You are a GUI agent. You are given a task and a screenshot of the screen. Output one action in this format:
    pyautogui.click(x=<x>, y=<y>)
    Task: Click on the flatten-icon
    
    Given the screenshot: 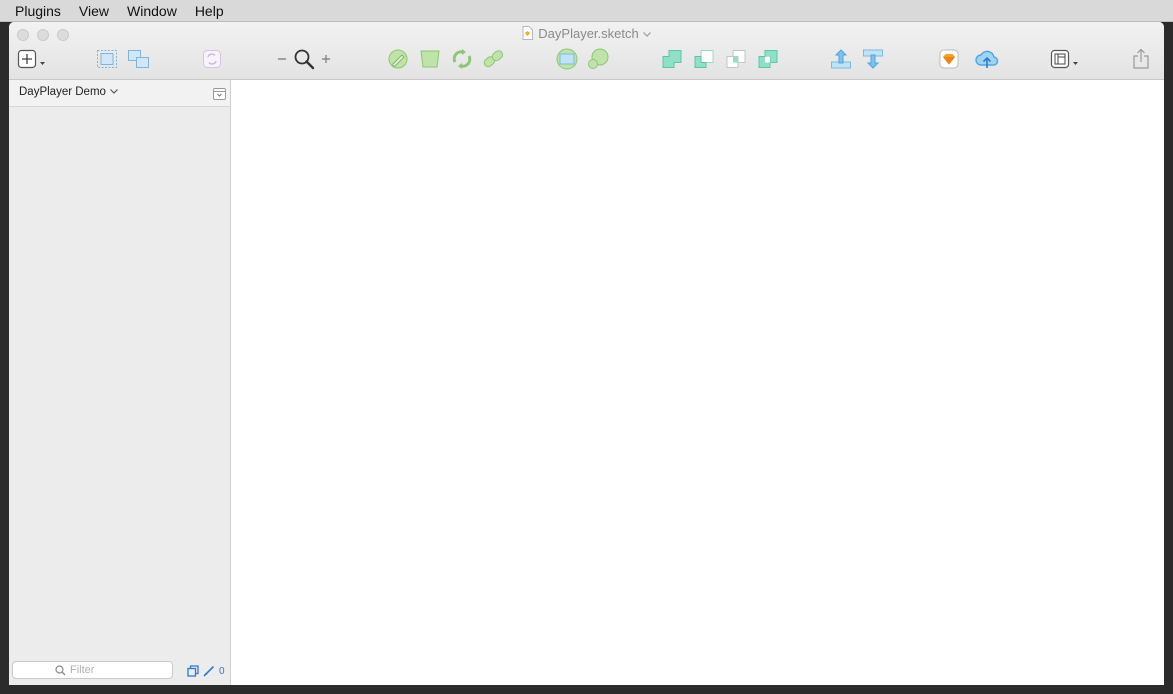 What is the action you would take?
    pyautogui.click(x=493, y=59)
    